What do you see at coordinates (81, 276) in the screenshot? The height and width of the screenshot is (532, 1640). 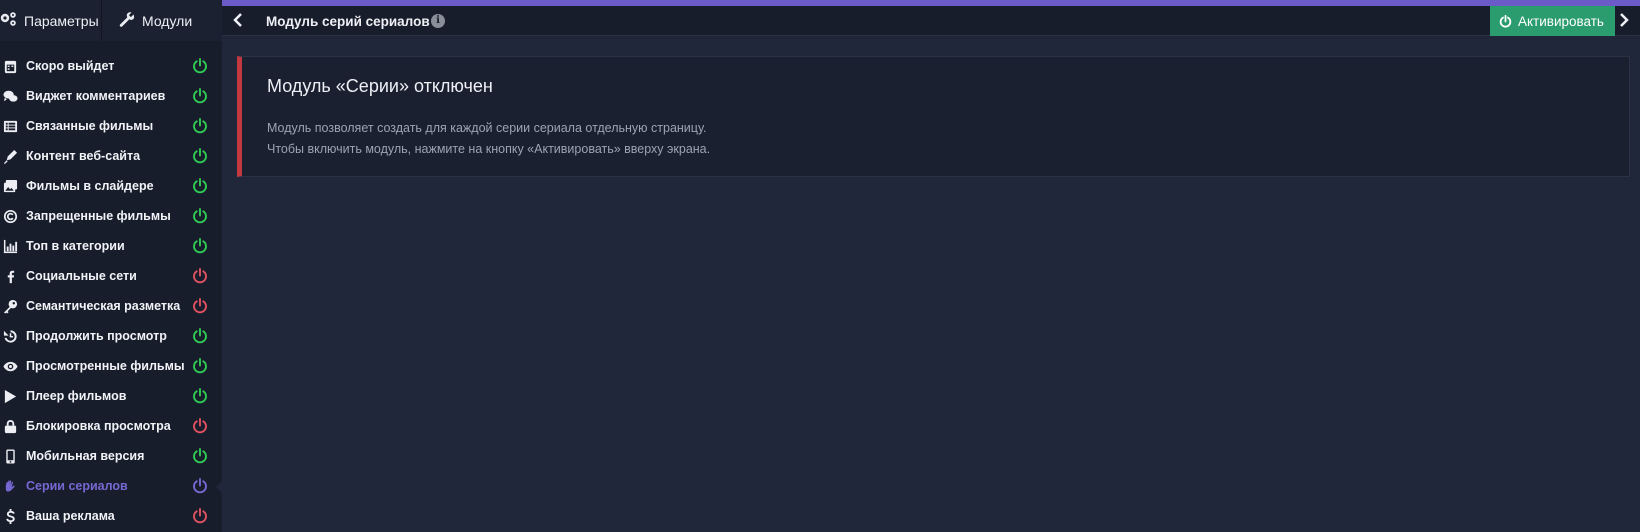 I see `sidebar-item-label: Социальные сети` at bounding box center [81, 276].